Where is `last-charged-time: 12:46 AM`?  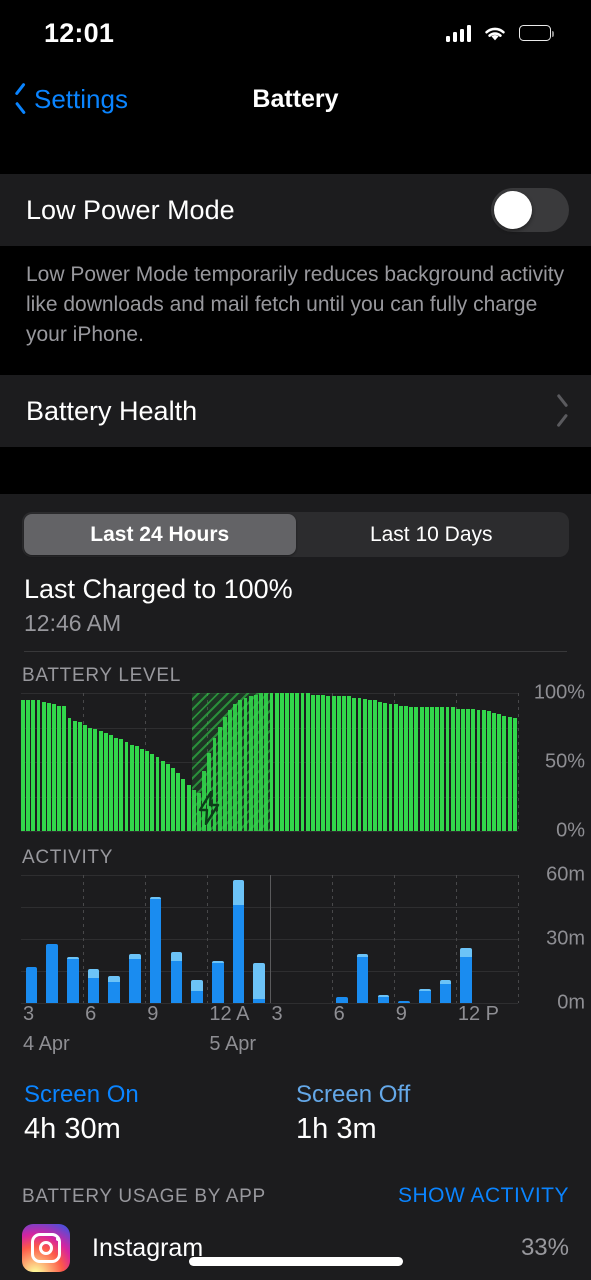
last-charged-time: 12:46 AM is located at coordinates (73, 623).